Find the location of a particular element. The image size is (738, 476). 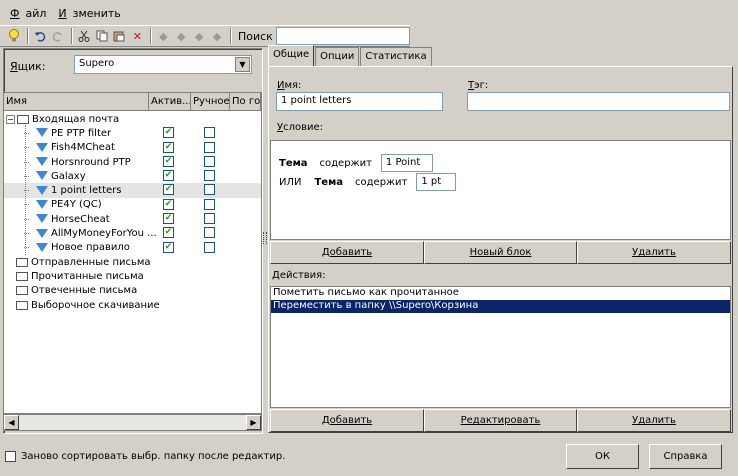

condition-value-input: 1 pt is located at coordinates (436, 182).